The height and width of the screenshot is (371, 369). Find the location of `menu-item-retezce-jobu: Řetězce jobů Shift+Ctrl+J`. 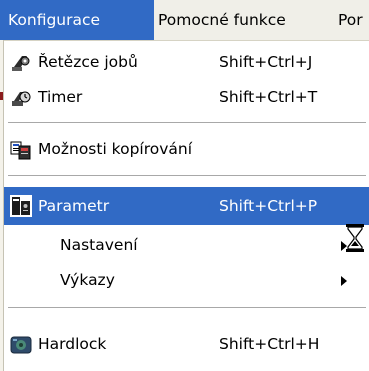

menu-item-retezce-jobu: Řetězce jobů Shift+Ctrl+J is located at coordinates (186, 62).